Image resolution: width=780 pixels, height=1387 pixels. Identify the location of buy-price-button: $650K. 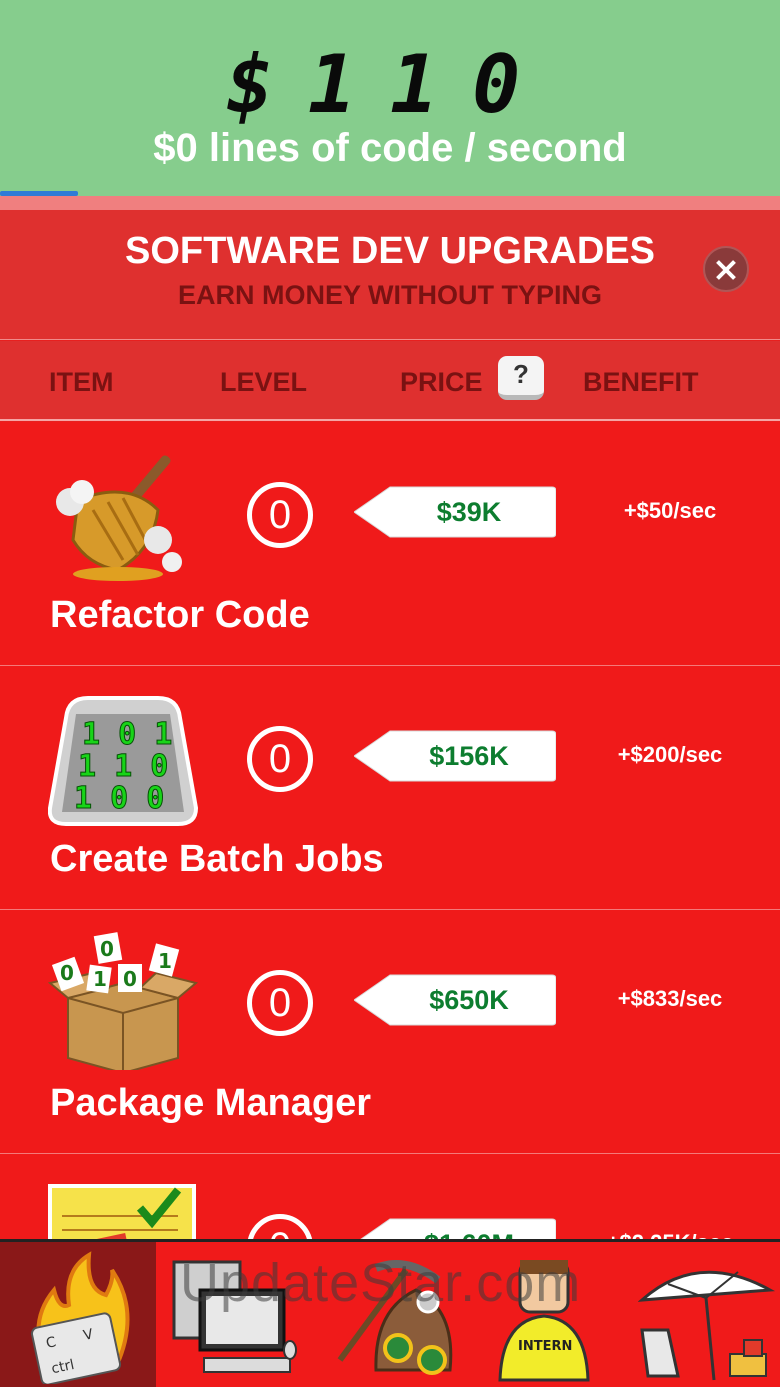
(455, 1000).